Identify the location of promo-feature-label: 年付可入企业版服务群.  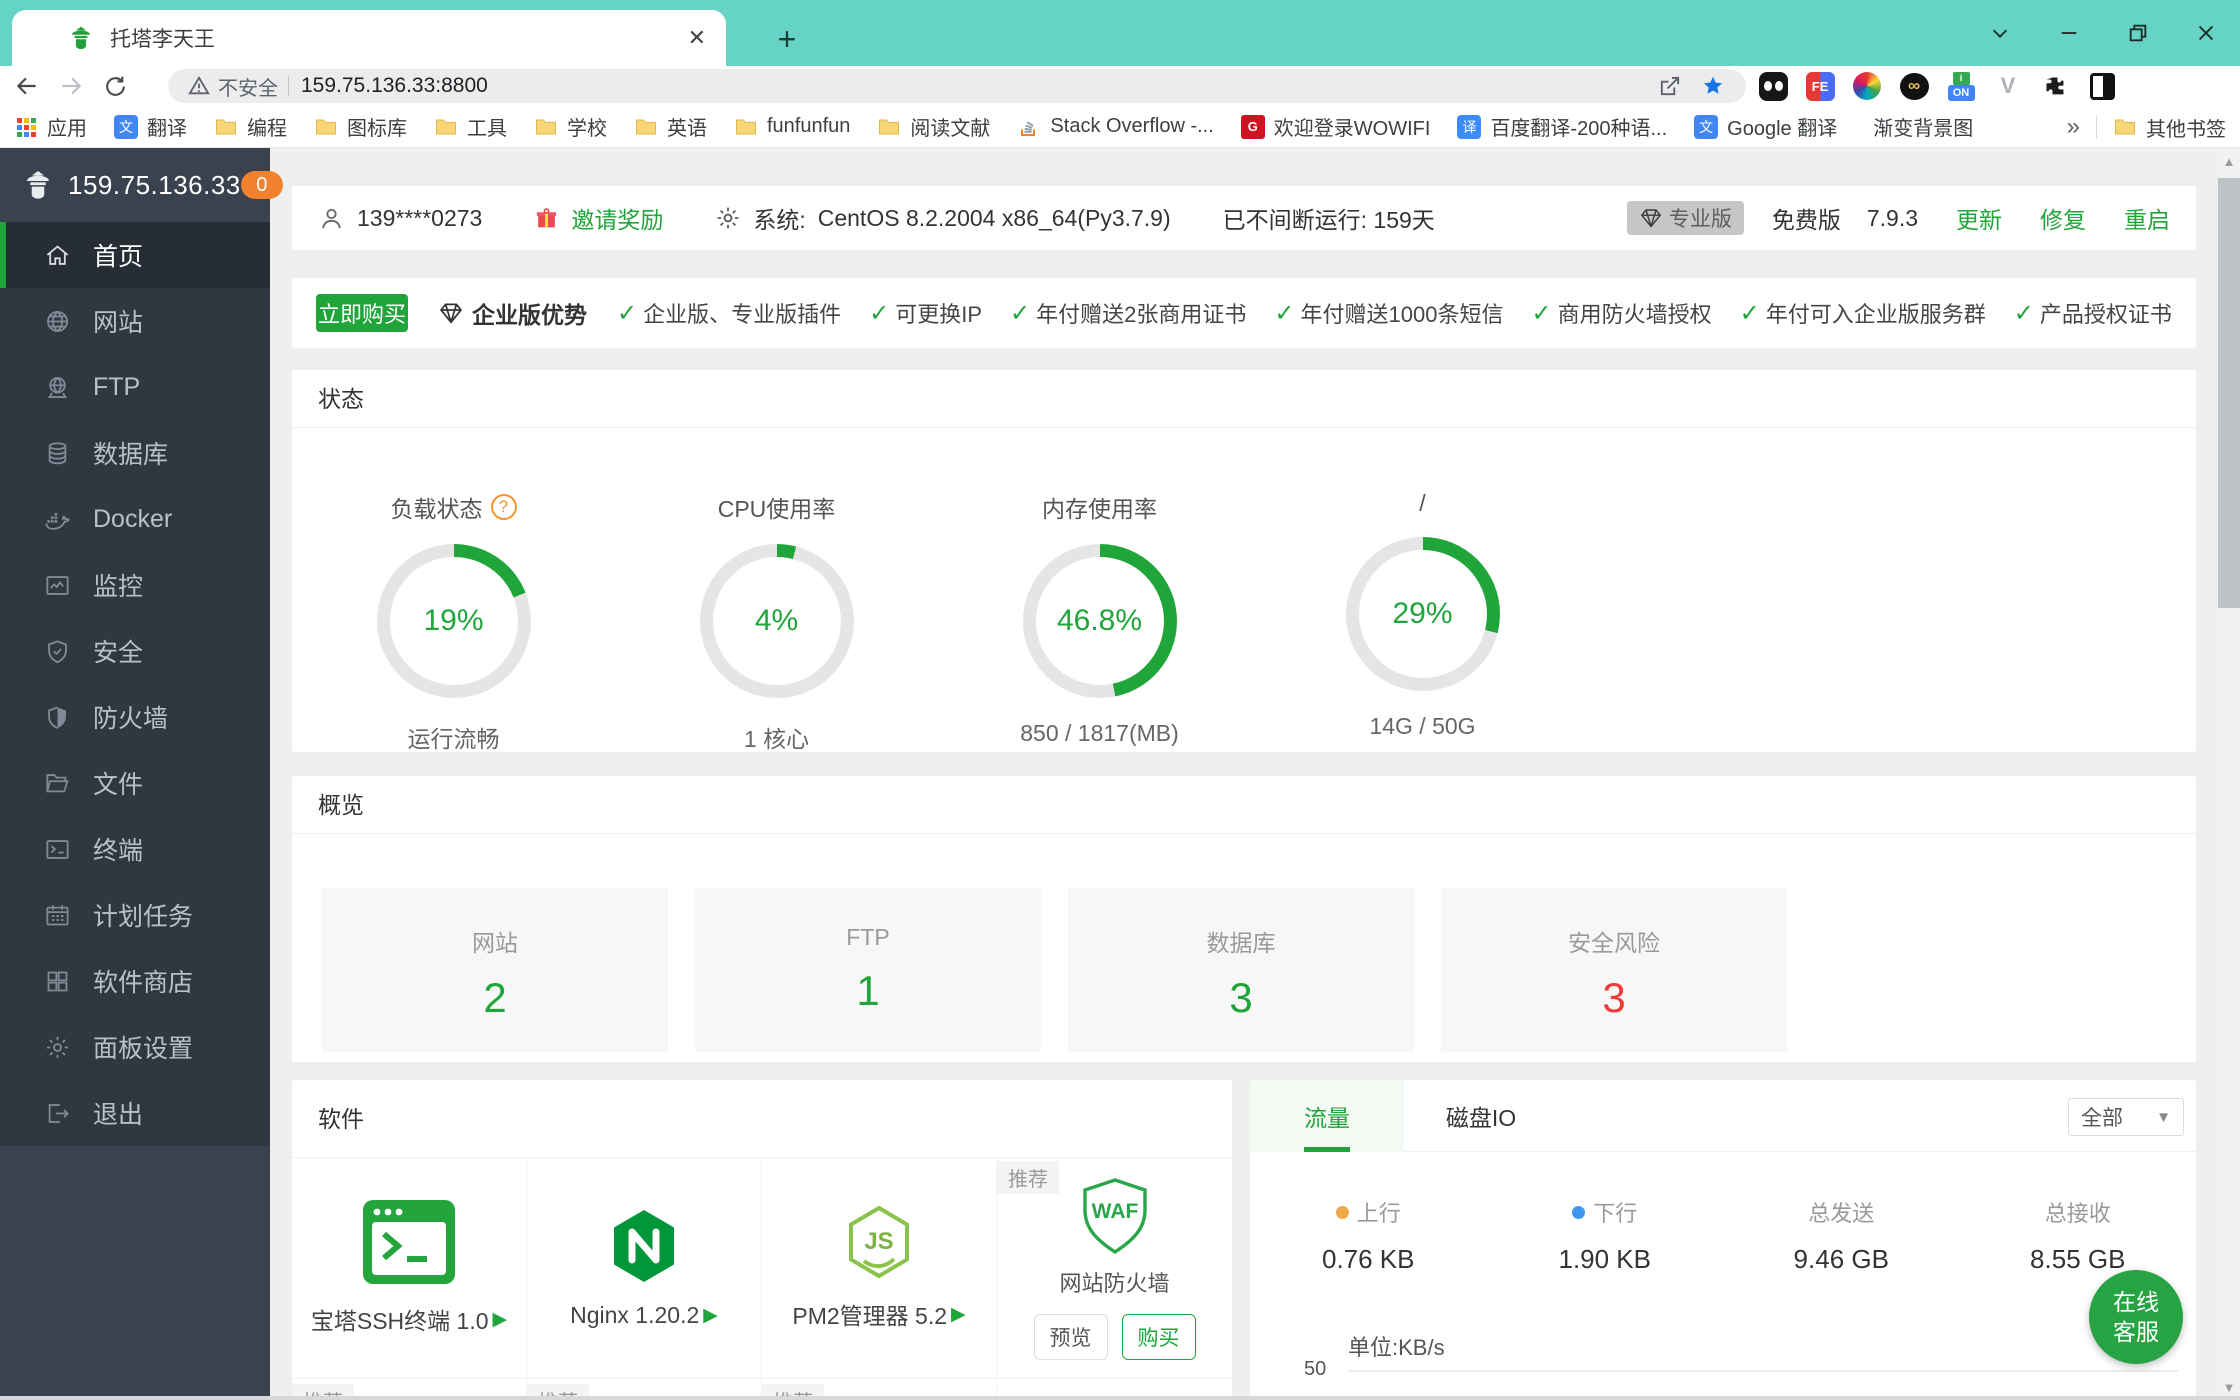
(1875, 314).